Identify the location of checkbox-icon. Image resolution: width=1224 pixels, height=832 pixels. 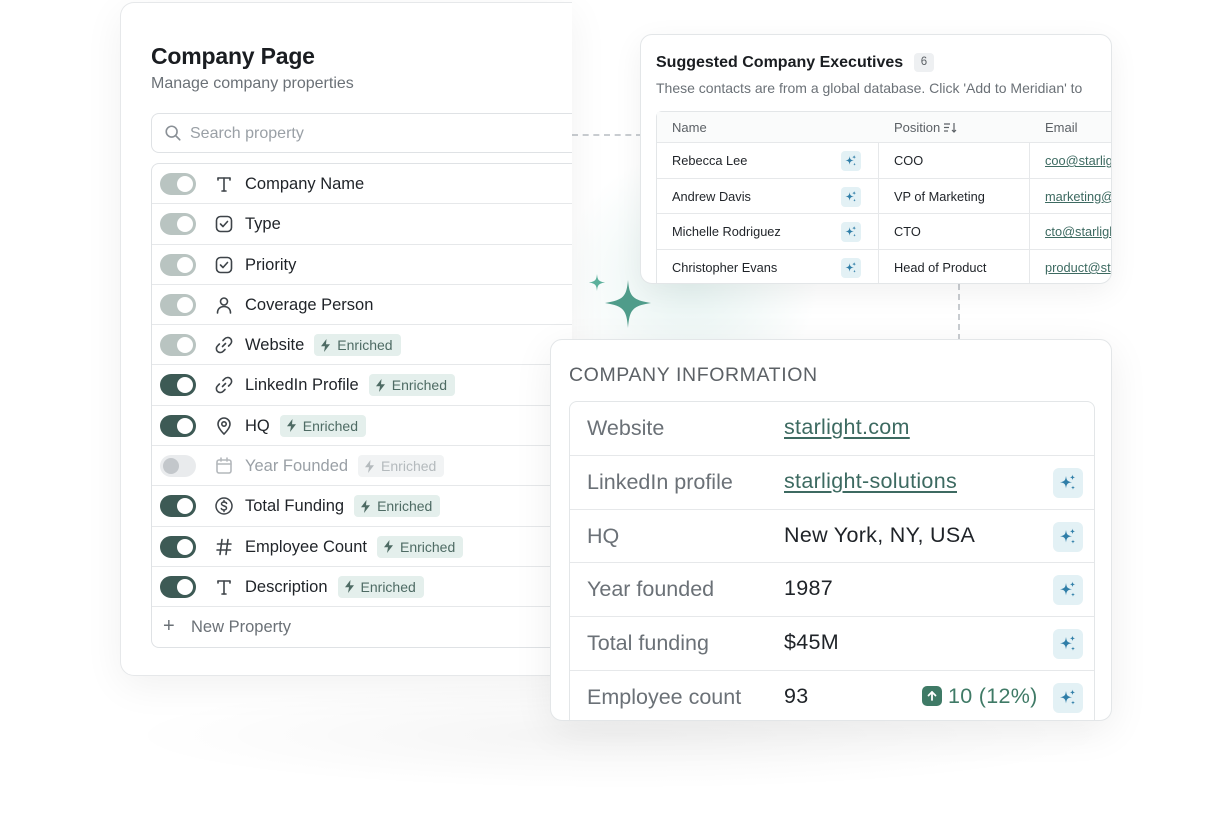
(224, 224).